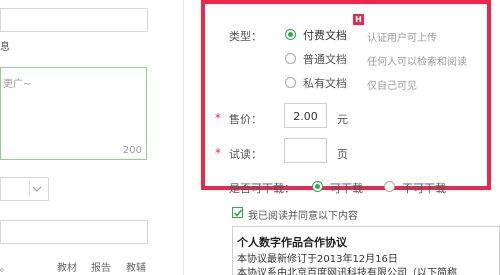 This screenshot has width=500, height=275. What do you see at coordinates (347, 271) in the screenshot?
I see `agreement-line: 本协议系由北京百度网讯科技有限公司（以下简称` at bounding box center [347, 271].